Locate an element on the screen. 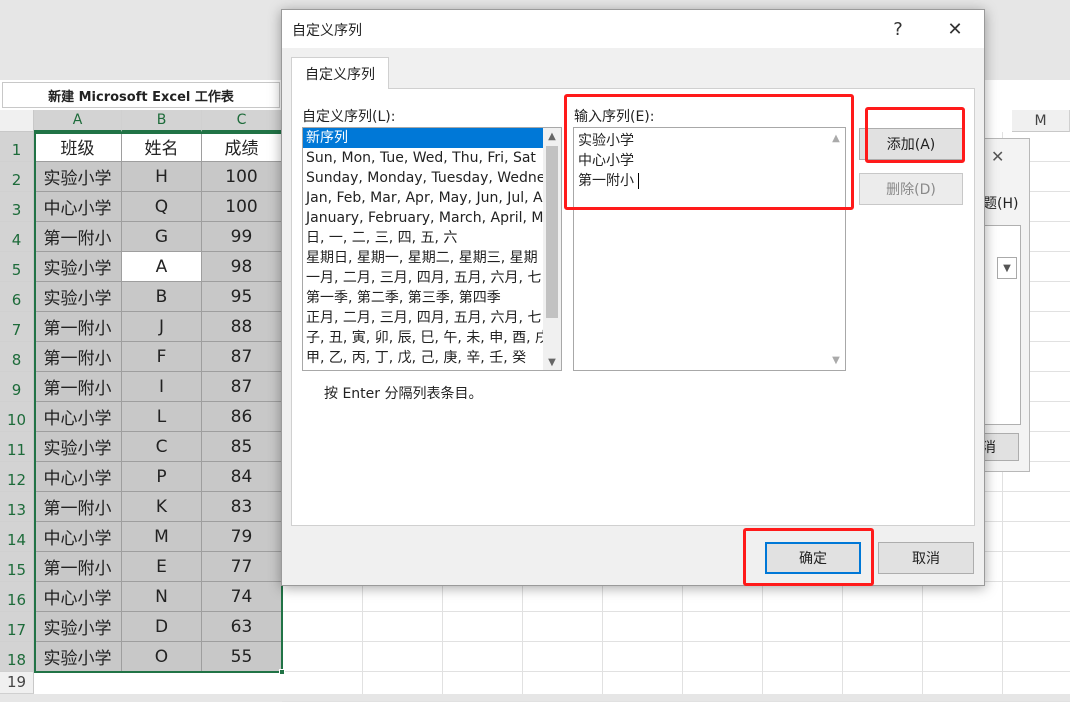 This screenshot has height=702, width=1070. highlight-ok-button is located at coordinates (808, 557).